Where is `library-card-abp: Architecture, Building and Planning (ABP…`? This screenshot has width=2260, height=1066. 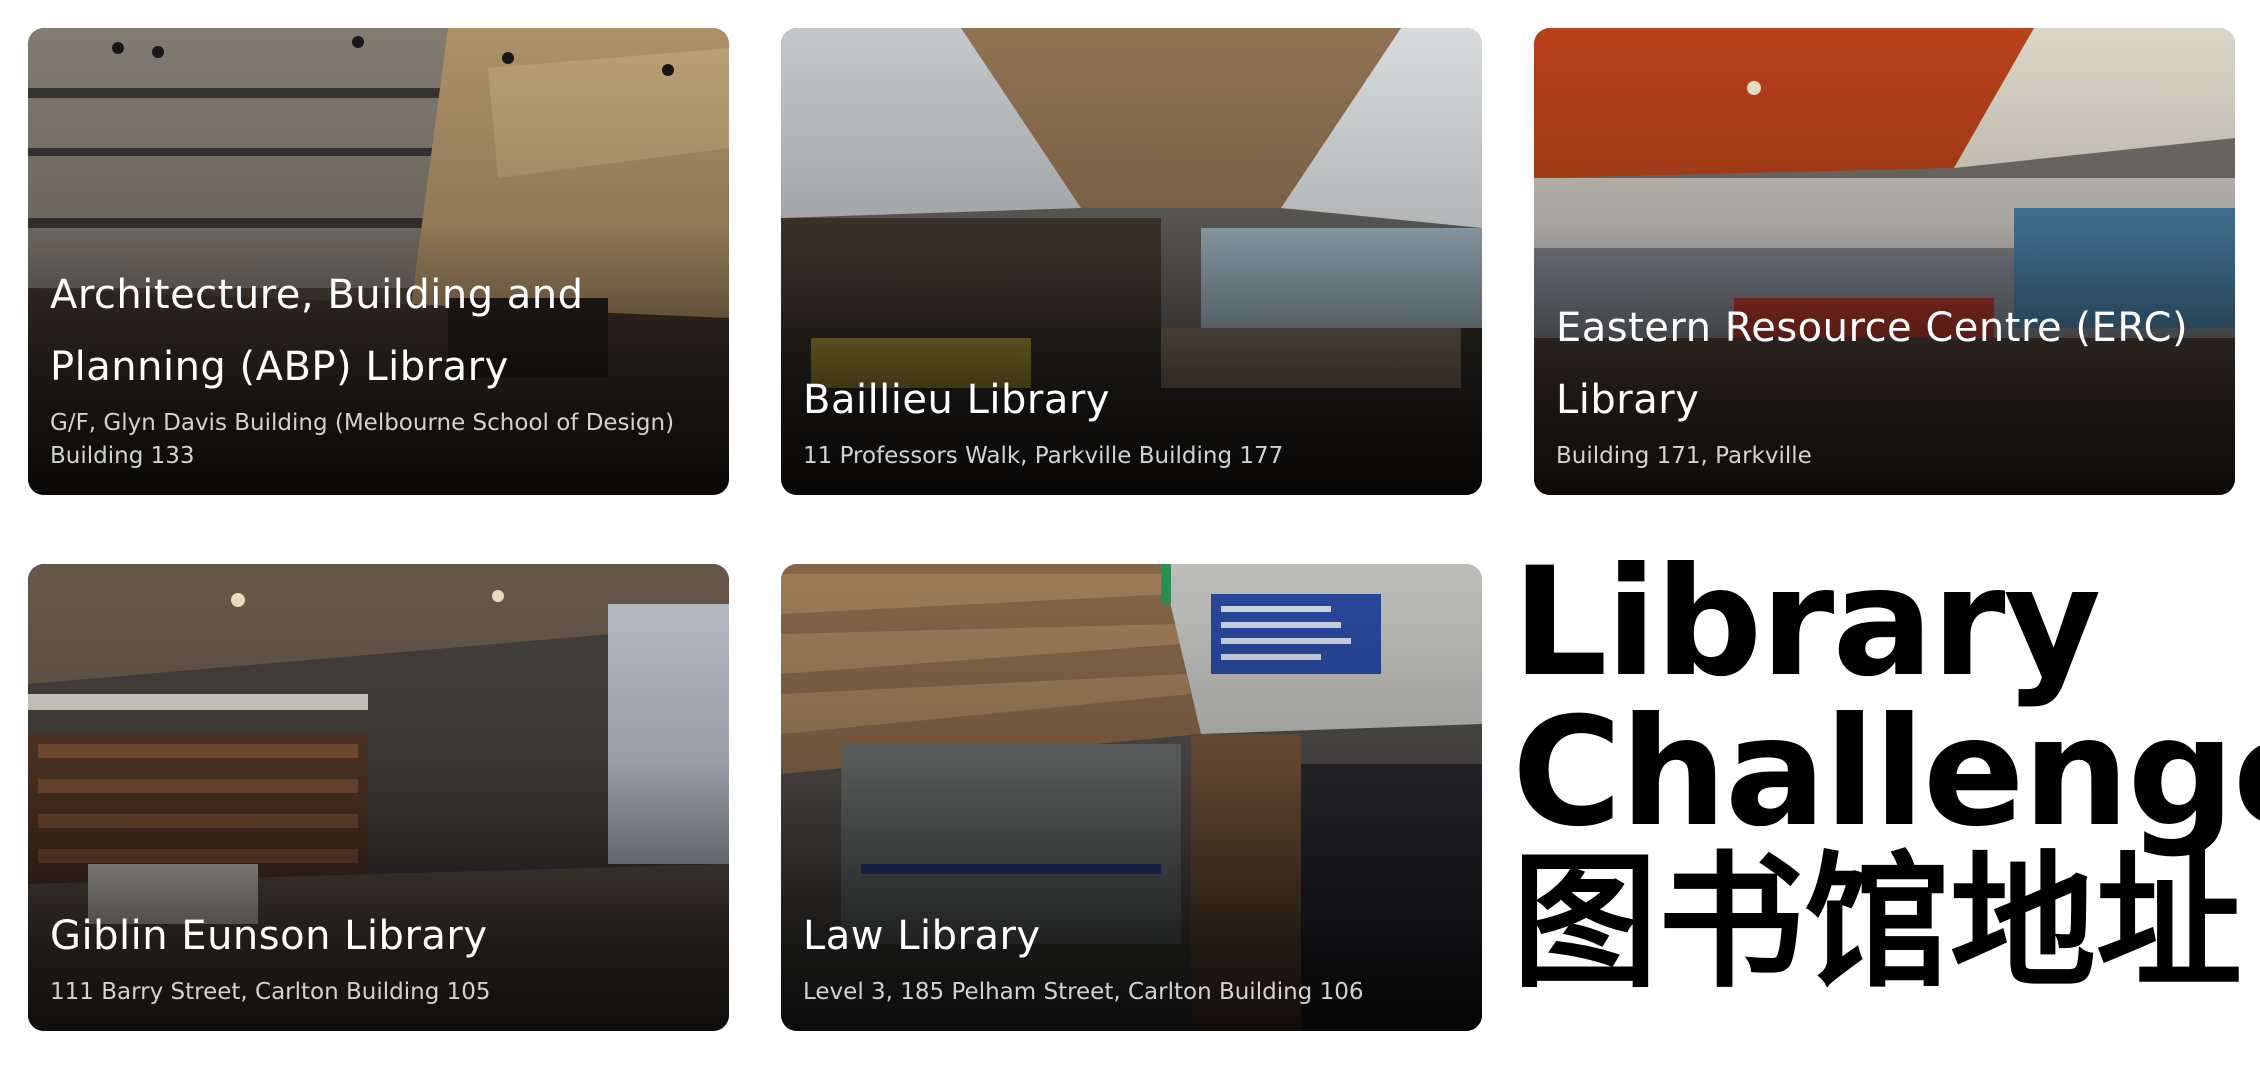 library-card-abp: Architecture, Building and Planning (ABP… is located at coordinates (378, 261).